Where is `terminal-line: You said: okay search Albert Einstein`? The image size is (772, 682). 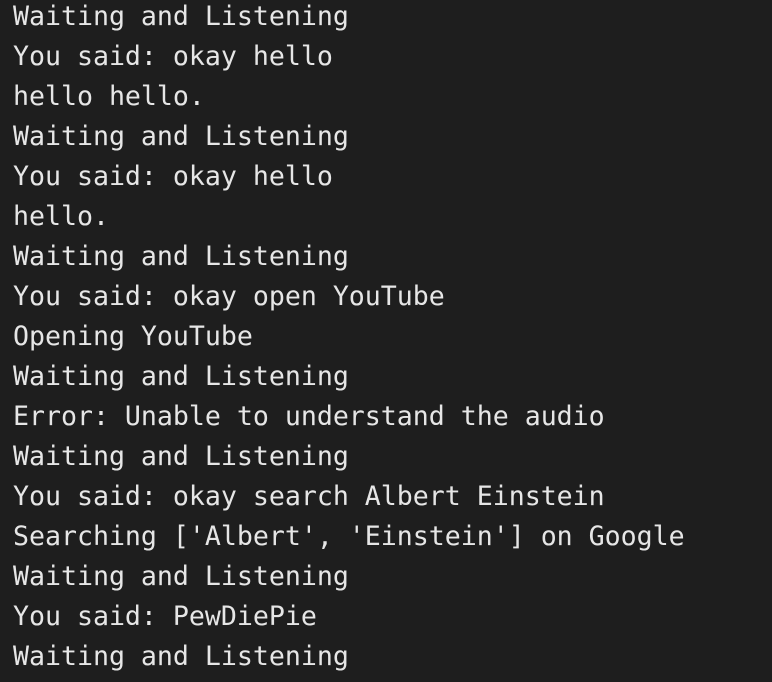
terminal-line: You said: okay search Albert Einstein is located at coordinates (309, 496).